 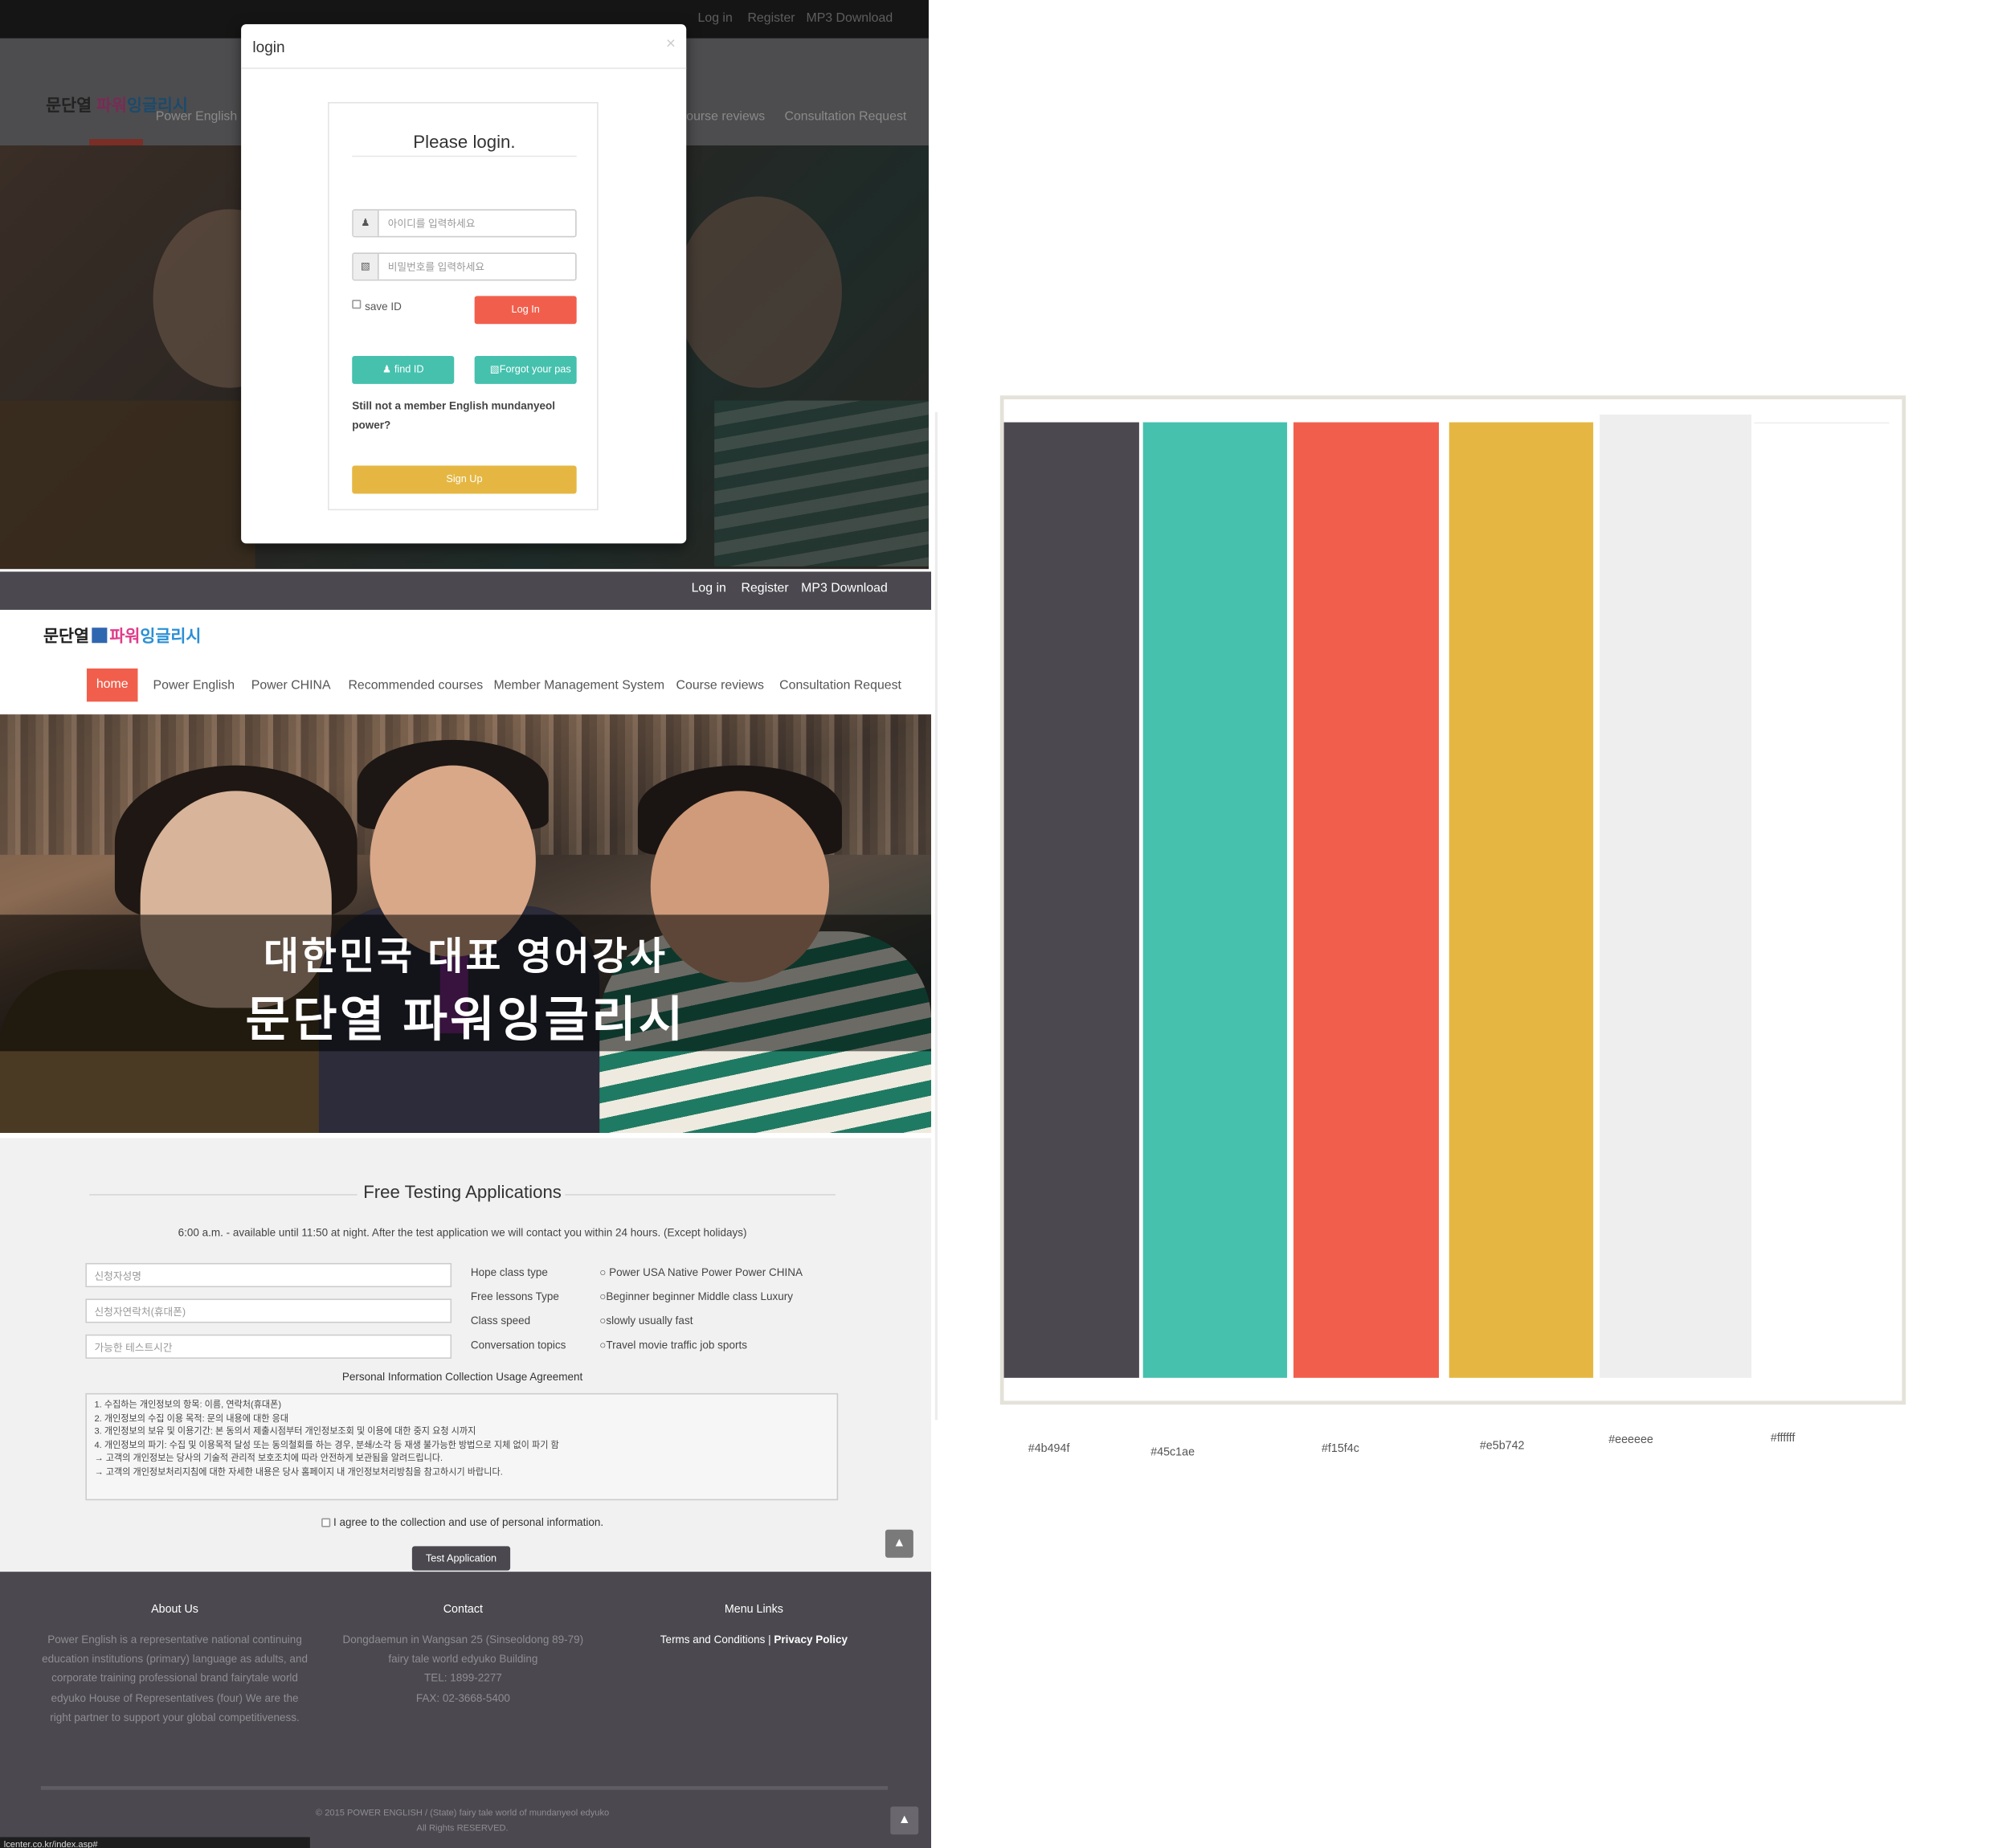 I want to click on nav-course-reviews: Course reviews, so click(x=720, y=686).